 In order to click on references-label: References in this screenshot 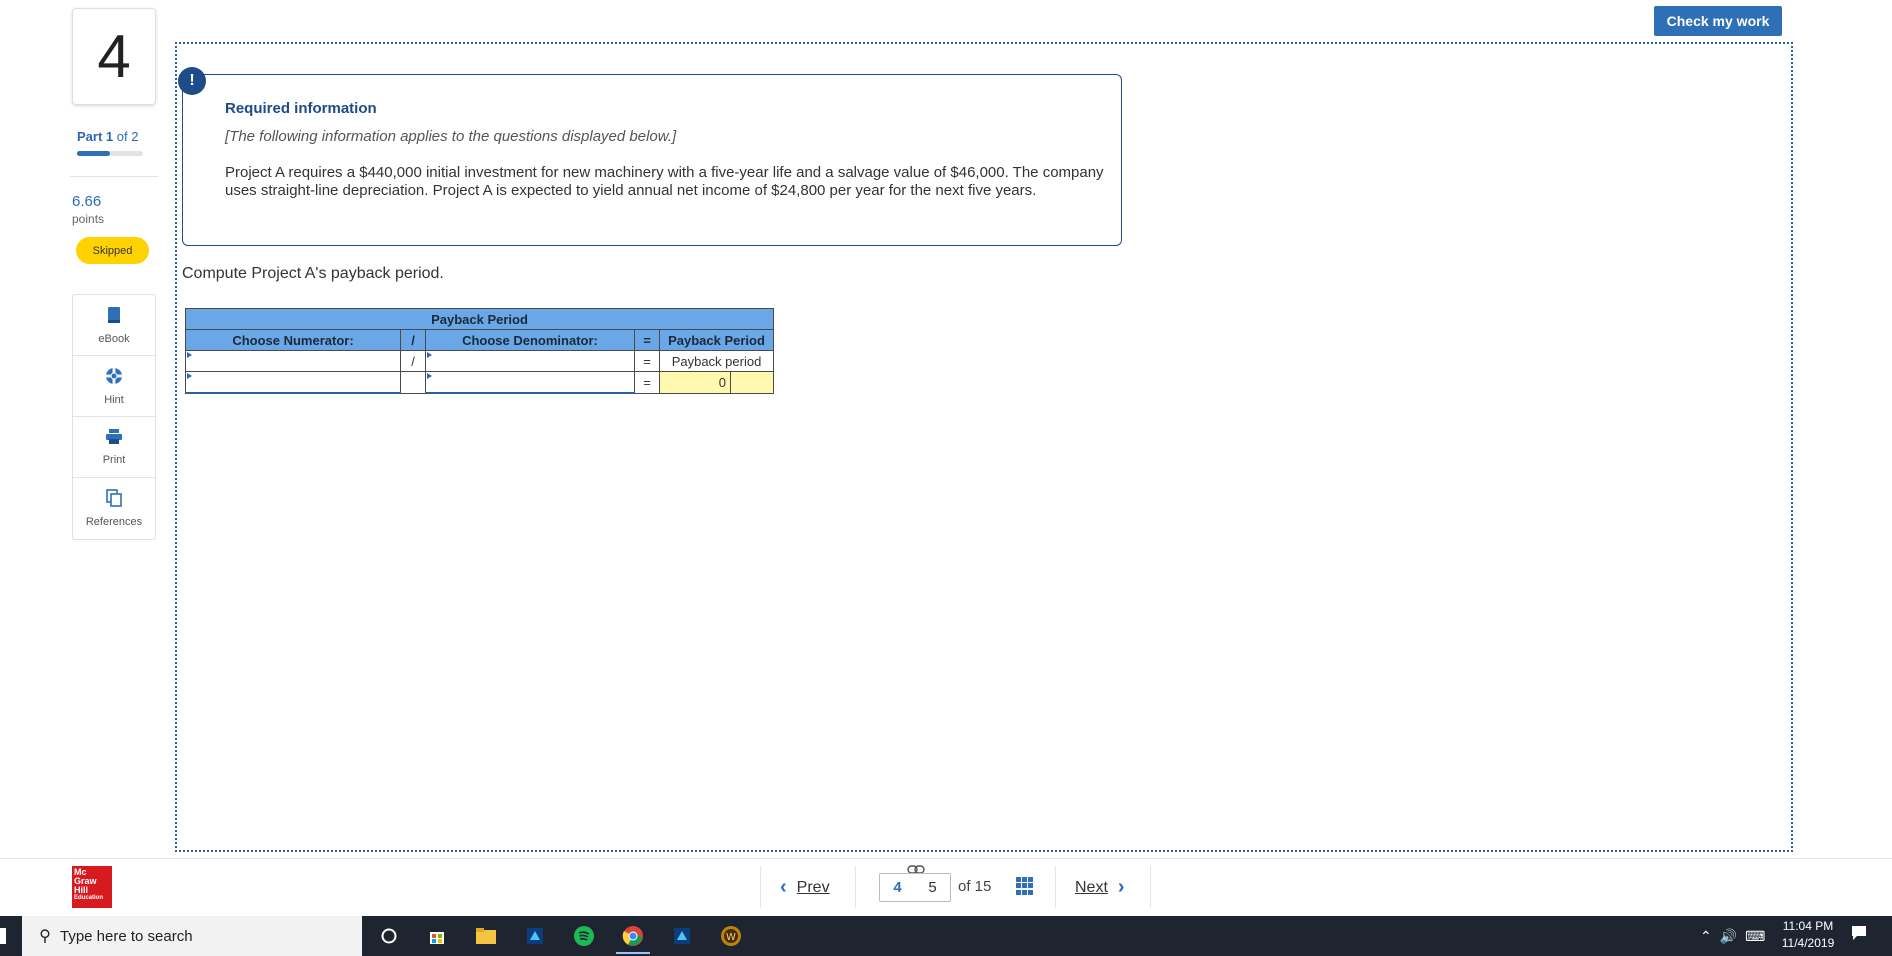, I will do `click(114, 522)`.